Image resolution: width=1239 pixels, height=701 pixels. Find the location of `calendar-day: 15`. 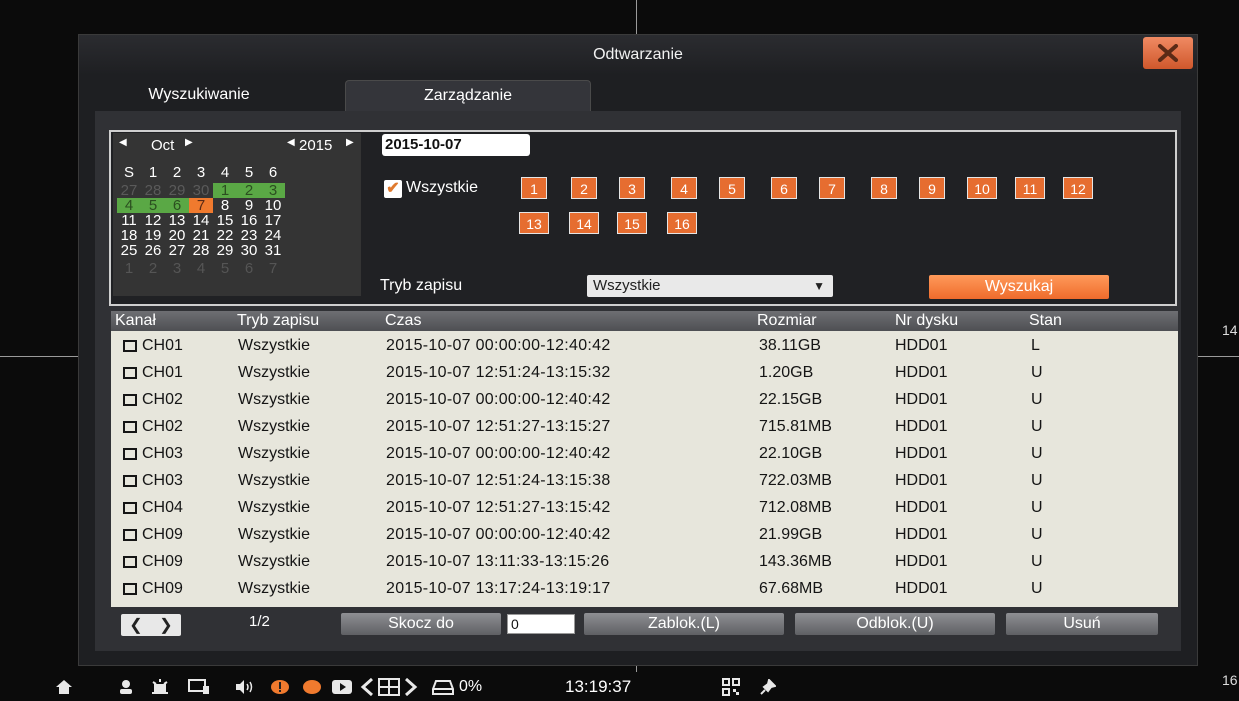

calendar-day: 15 is located at coordinates (225, 220).